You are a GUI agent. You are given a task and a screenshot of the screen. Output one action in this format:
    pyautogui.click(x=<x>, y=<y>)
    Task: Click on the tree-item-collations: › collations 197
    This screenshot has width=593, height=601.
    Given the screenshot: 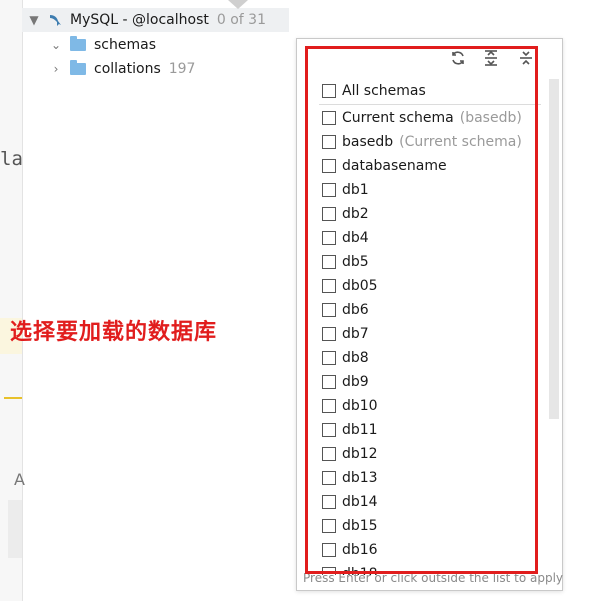 What is the action you would take?
    pyautogui.click(x=121, y=69)
    